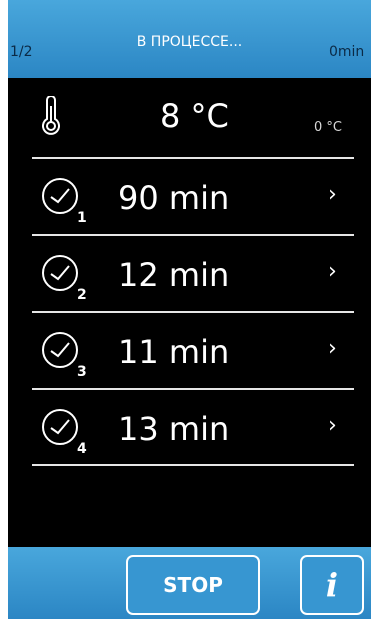 The height and width of the screenshot is (619, 371). Describe the element at coordinates (82, 448) in the screenshot. I see `timer-index: 4` at that location.